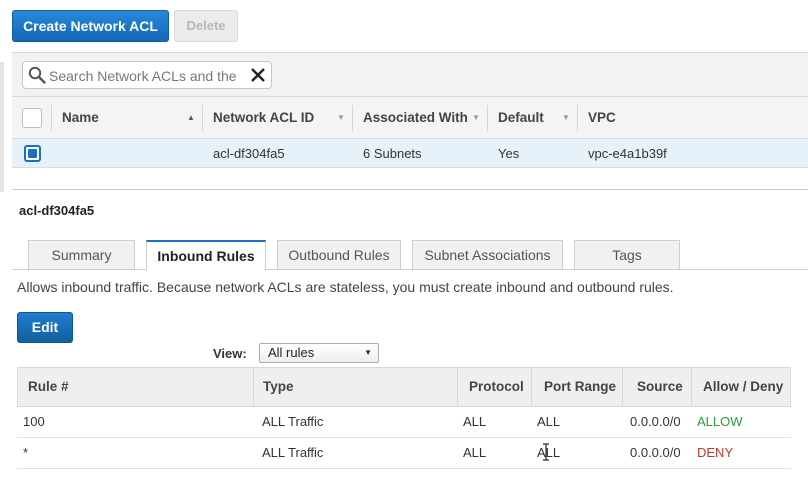 The image size is (808, 483). I want to click on panel-divider, so click(410, 189).